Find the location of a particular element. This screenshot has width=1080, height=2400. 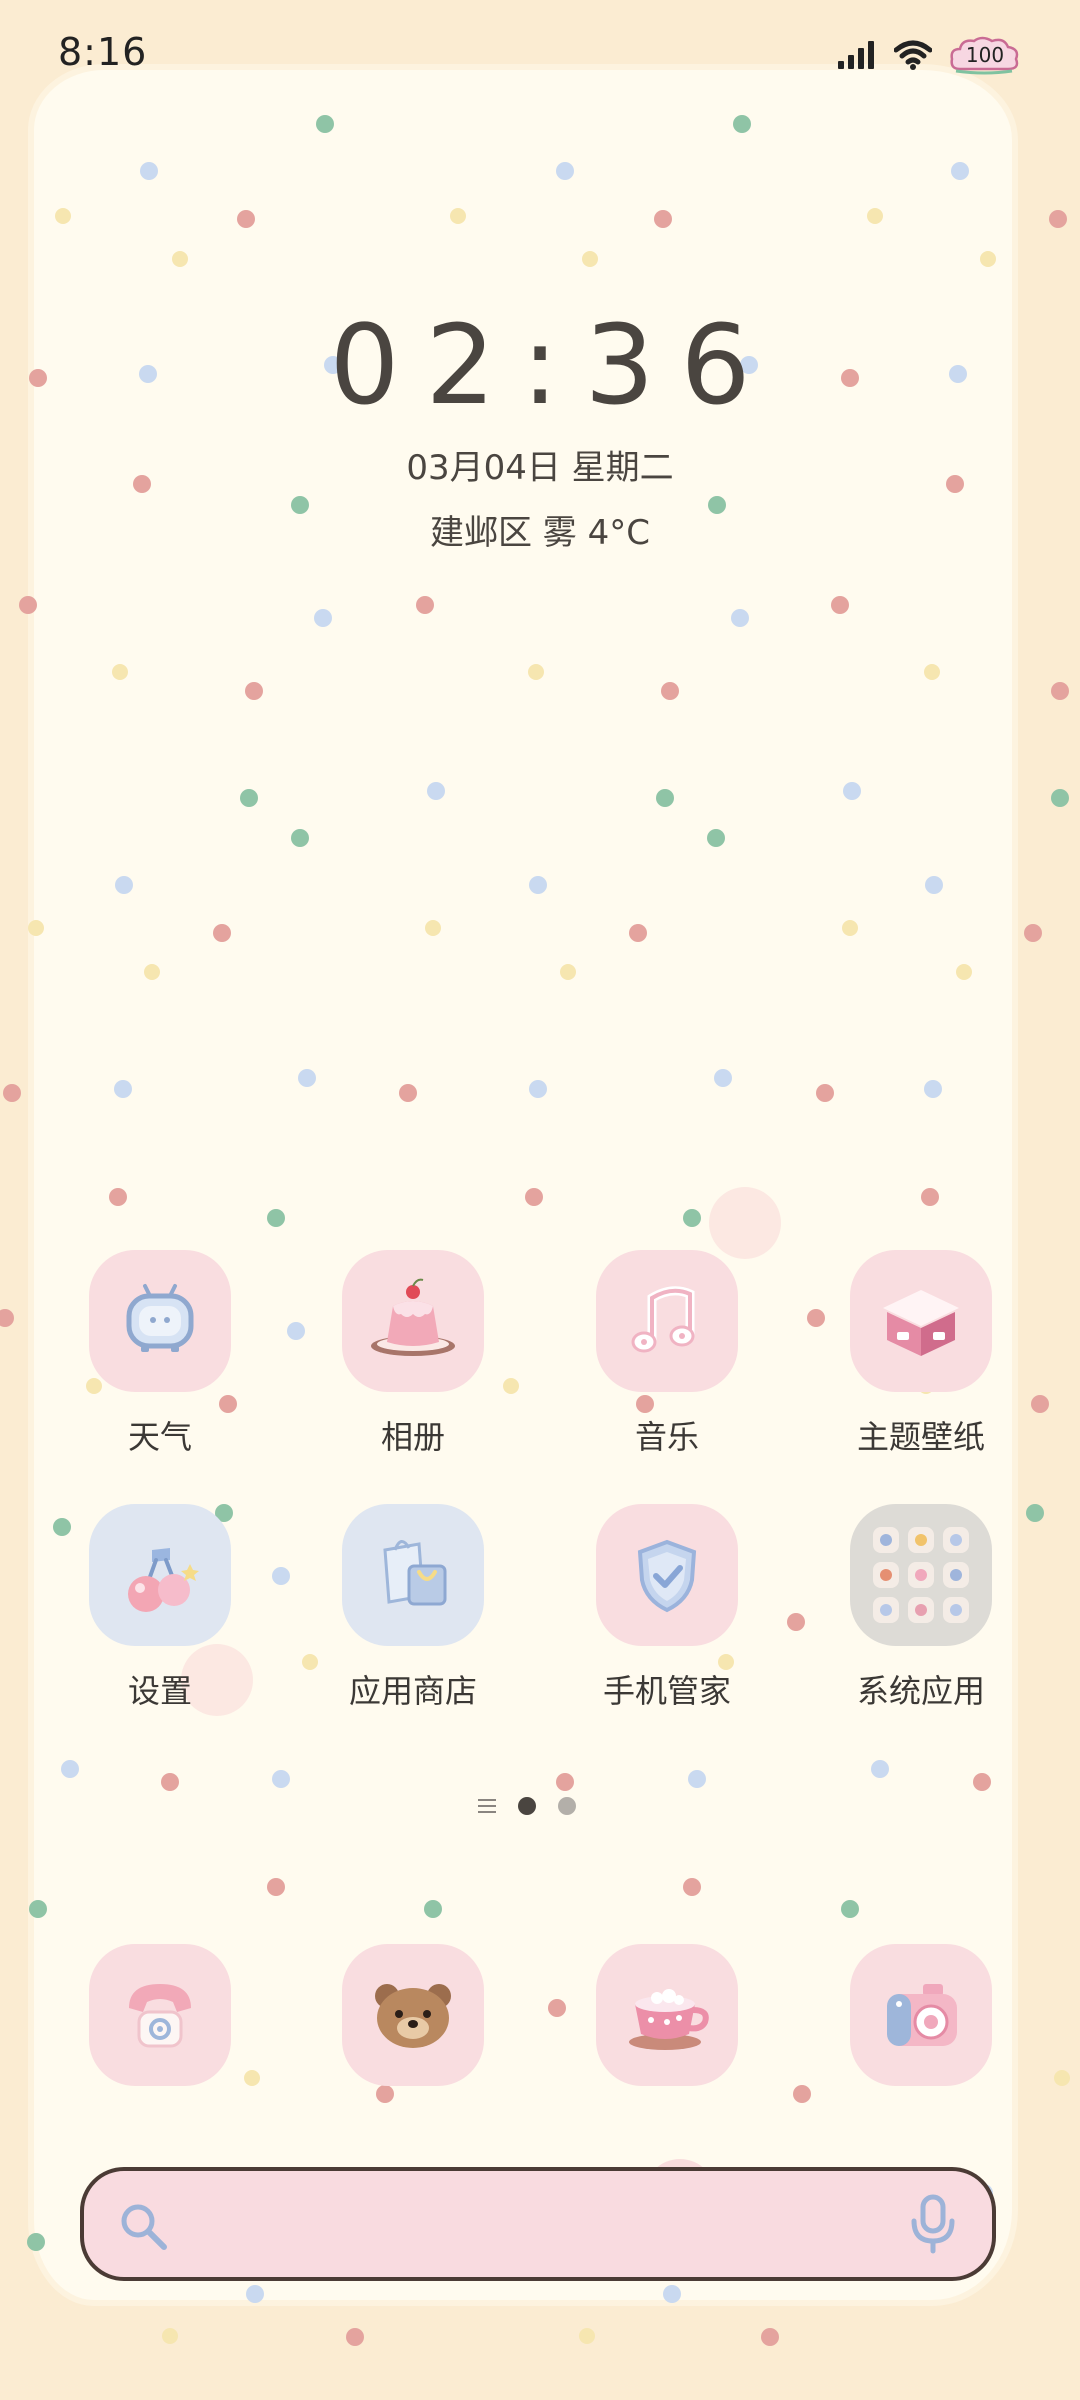

clock-weather: 建邺区 雾 4°C is located at coordinates (540, 533).